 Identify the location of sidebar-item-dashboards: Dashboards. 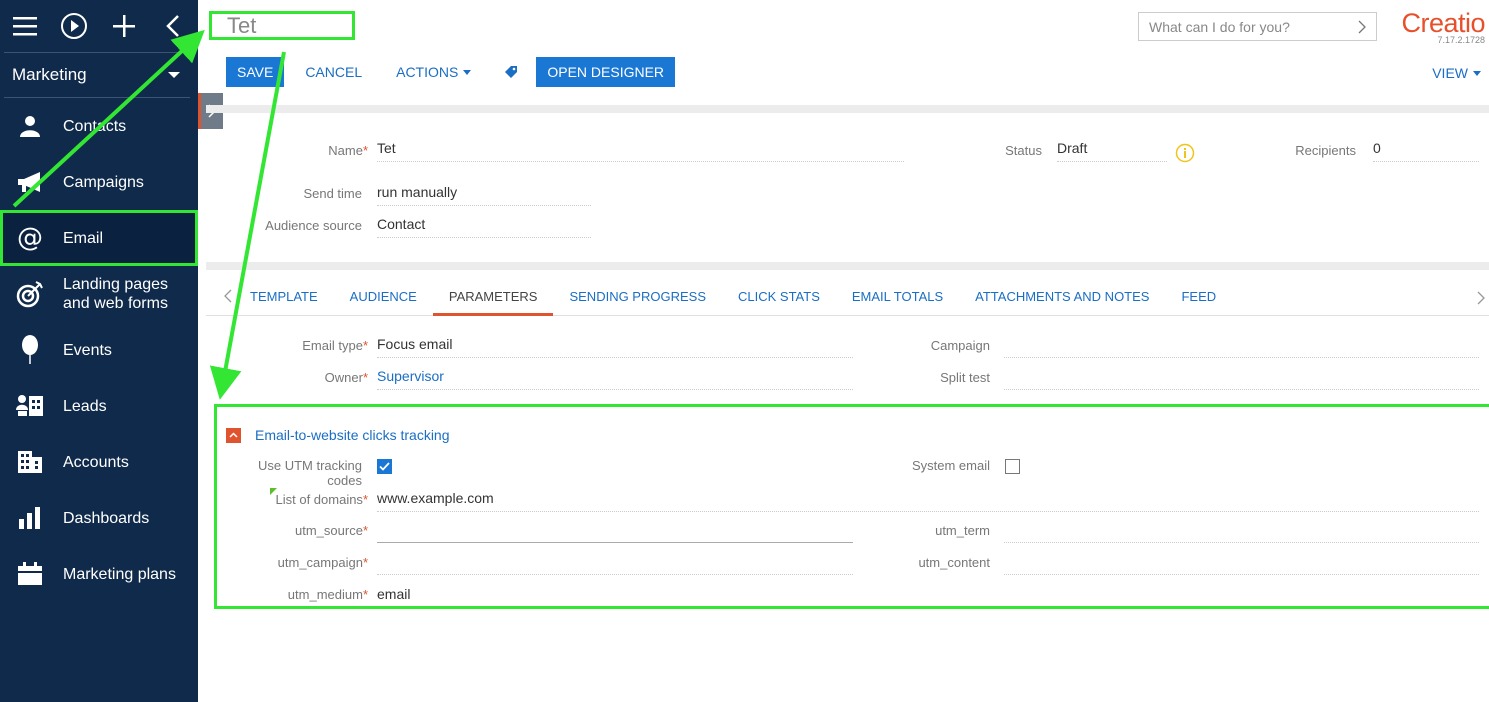
(99, 518).